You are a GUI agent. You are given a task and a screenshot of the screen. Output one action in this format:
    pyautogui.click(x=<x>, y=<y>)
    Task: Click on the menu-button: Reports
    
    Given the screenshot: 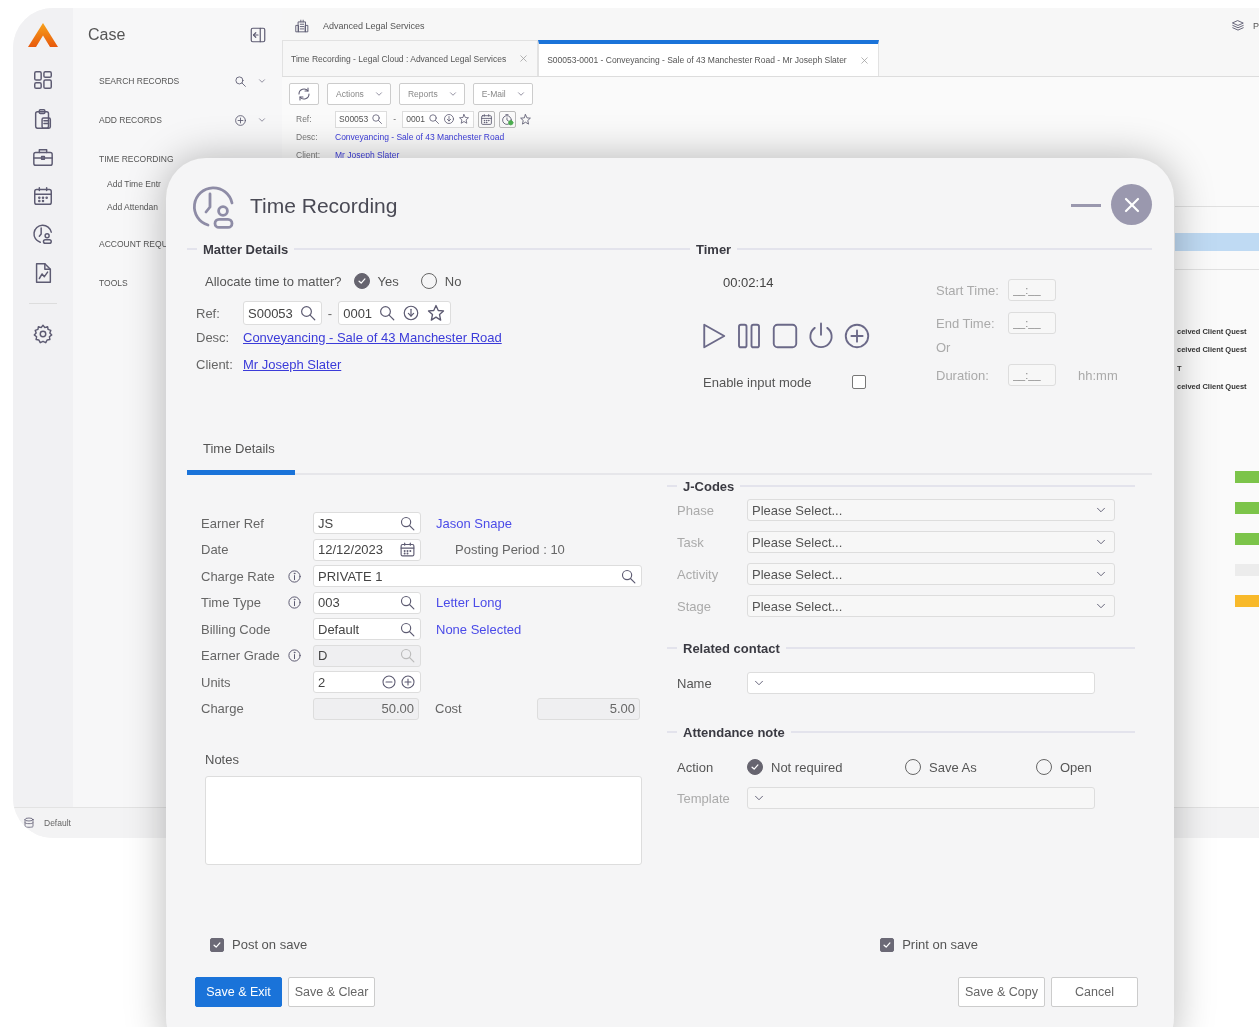 What is the action you would take?
    pyautogui.click(x=431, y=94)
    